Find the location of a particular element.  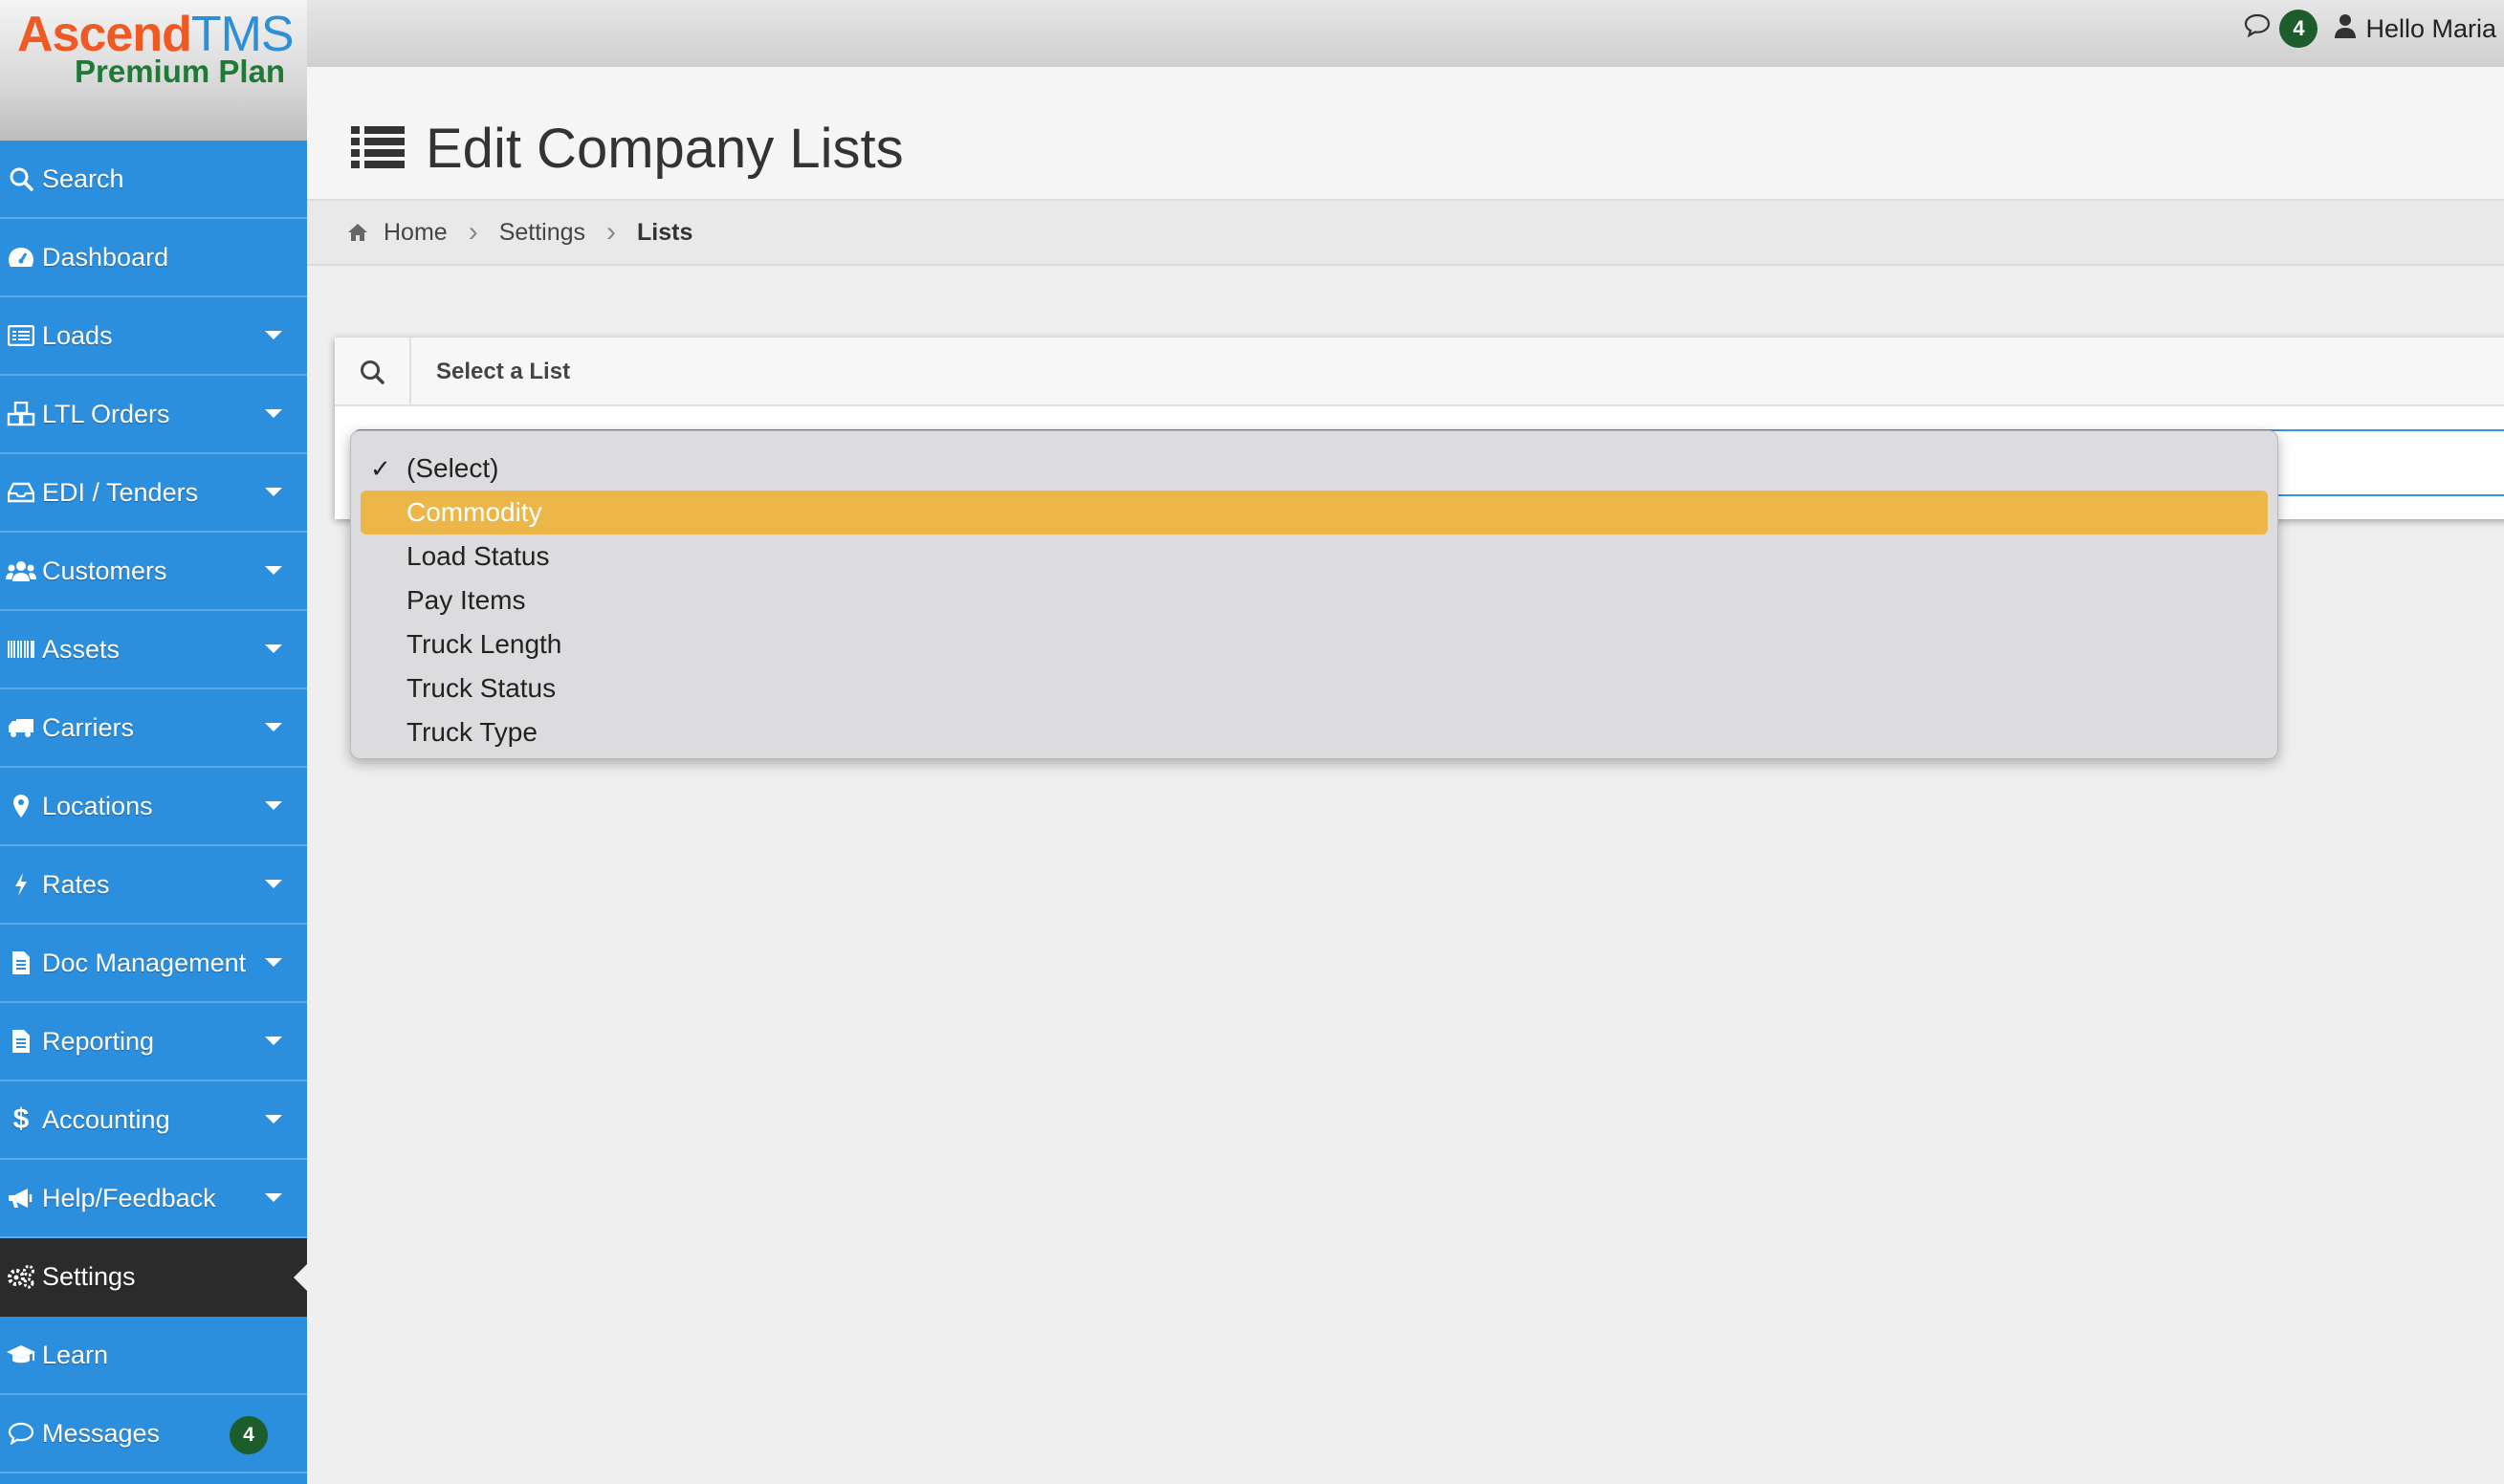

sidebar-item-label: Assets is located at coordinates (81, 649).